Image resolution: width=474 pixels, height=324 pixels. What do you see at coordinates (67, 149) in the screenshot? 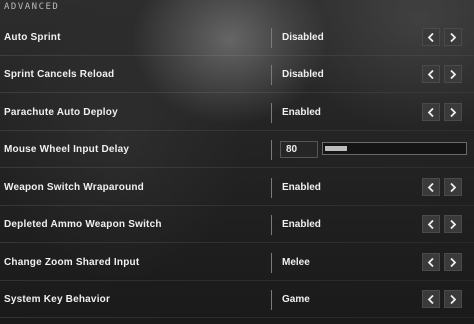
I see `setting-label: Mouse Wheel Input Delay` at bounding box center [67, 149].